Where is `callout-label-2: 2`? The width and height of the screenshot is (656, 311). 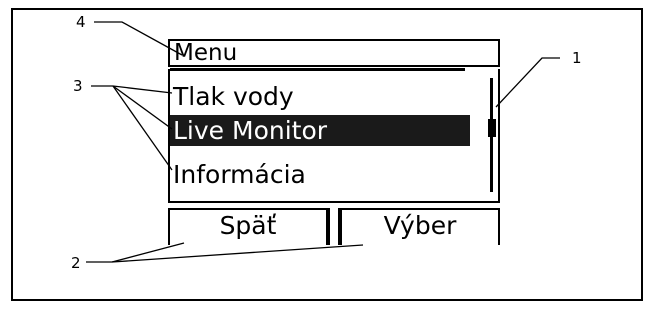 callout-label-2: 2 is located at coordinates (76, 263).